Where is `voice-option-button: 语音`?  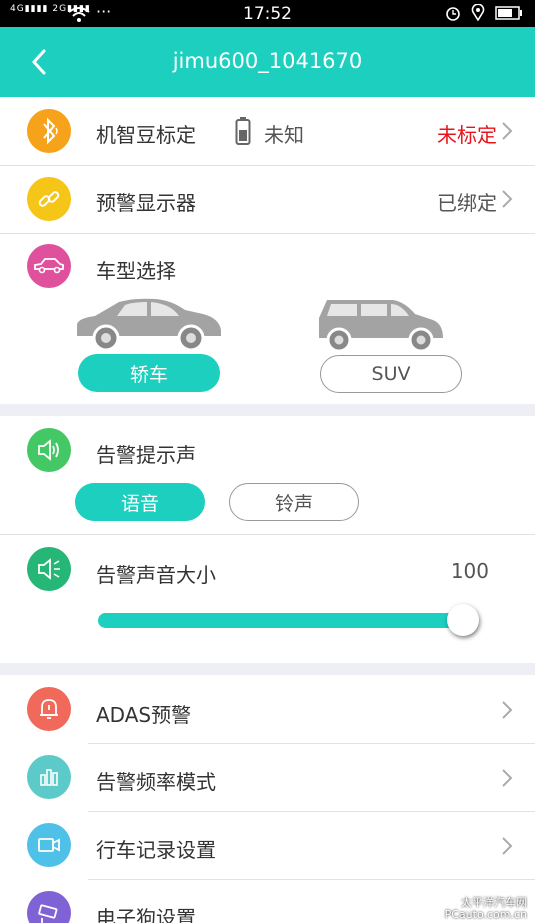 voice-option-button: 语音 is located at coordinates (140, 502).